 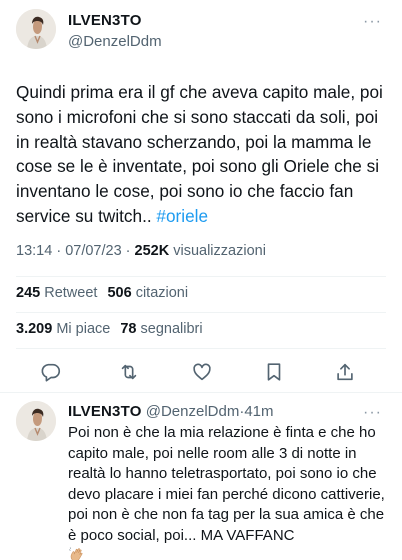 I want to click on quotes-label: citazioni, so click(x=162, y=293).